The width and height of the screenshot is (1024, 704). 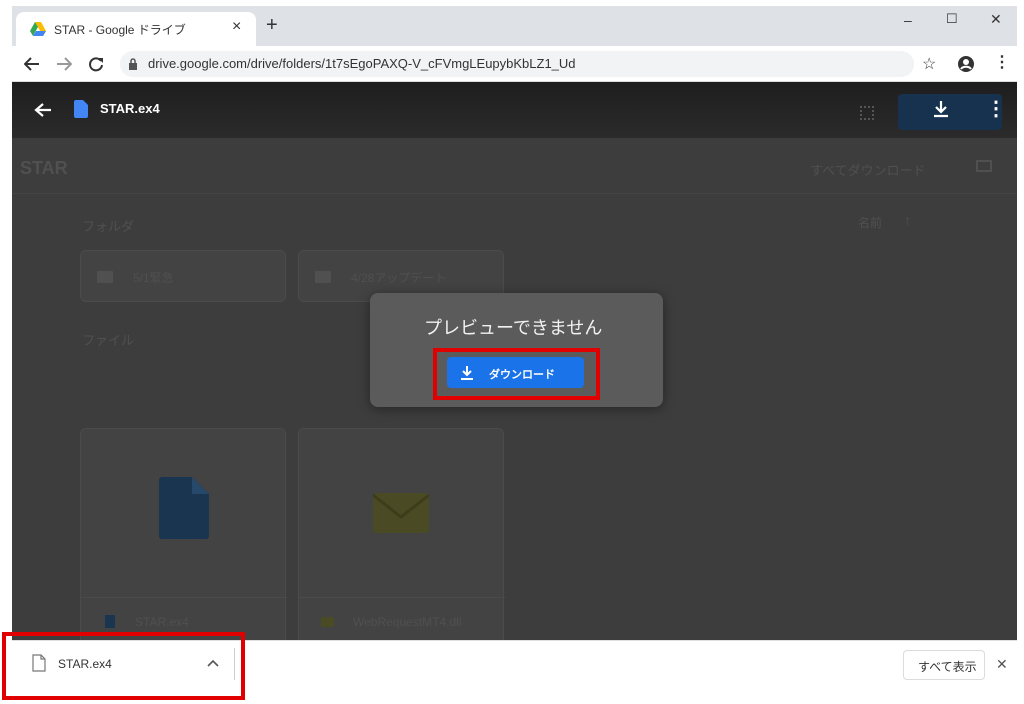 What do you see at coordinates (39, 663) in the screenshot?
I see `document-icon` at bounding box center [39, 663].